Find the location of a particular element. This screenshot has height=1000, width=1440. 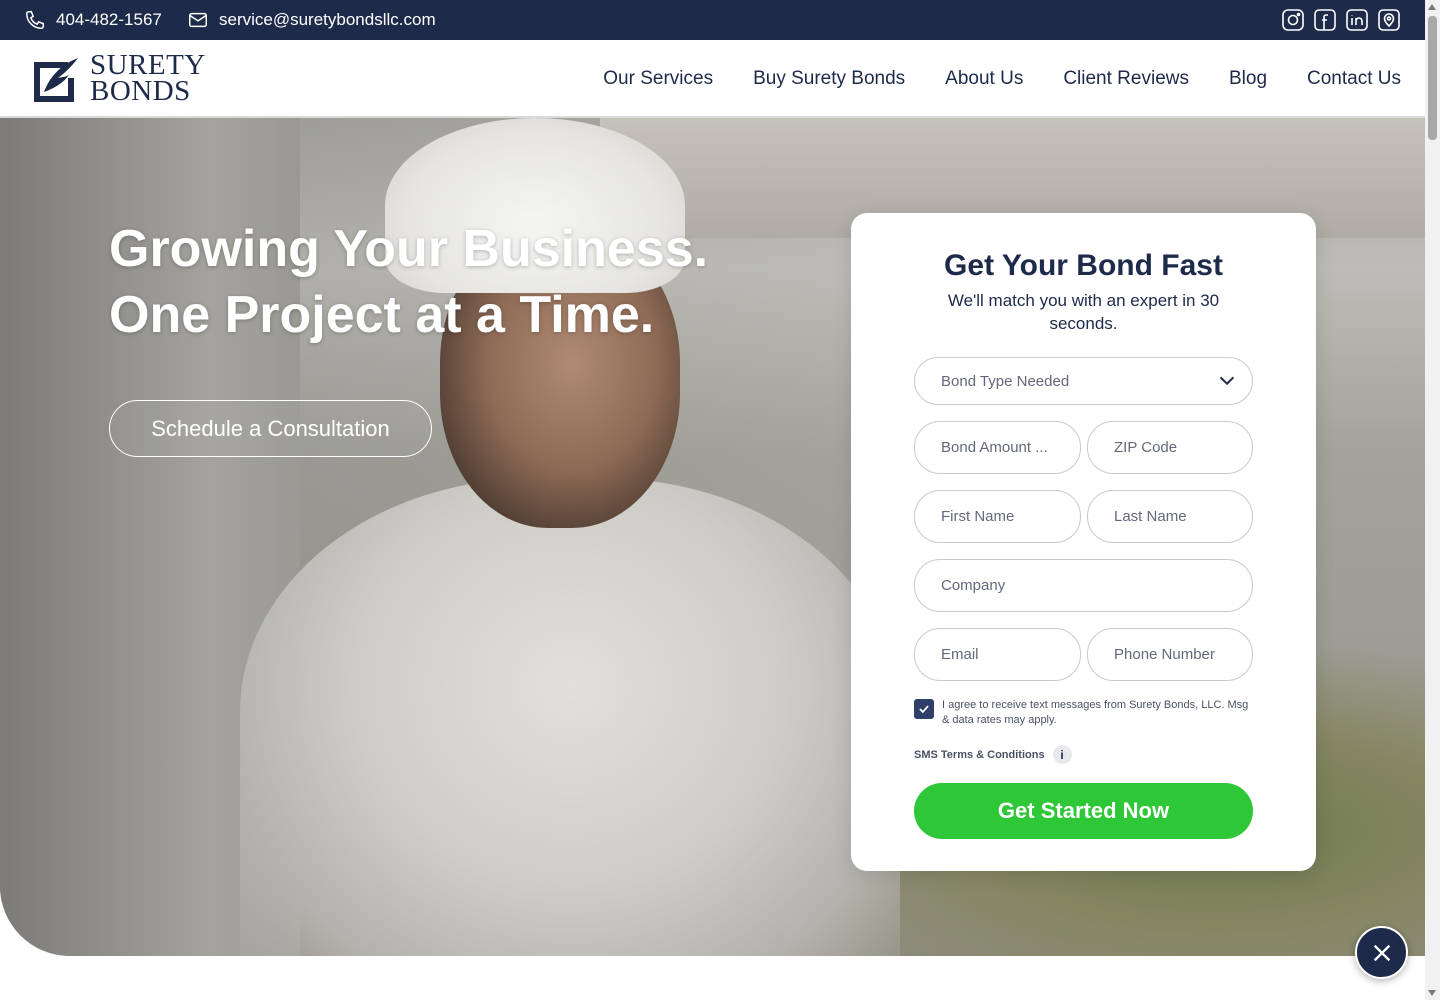

scroll-down-arrow-icon is located at coordinates (1432, 993).